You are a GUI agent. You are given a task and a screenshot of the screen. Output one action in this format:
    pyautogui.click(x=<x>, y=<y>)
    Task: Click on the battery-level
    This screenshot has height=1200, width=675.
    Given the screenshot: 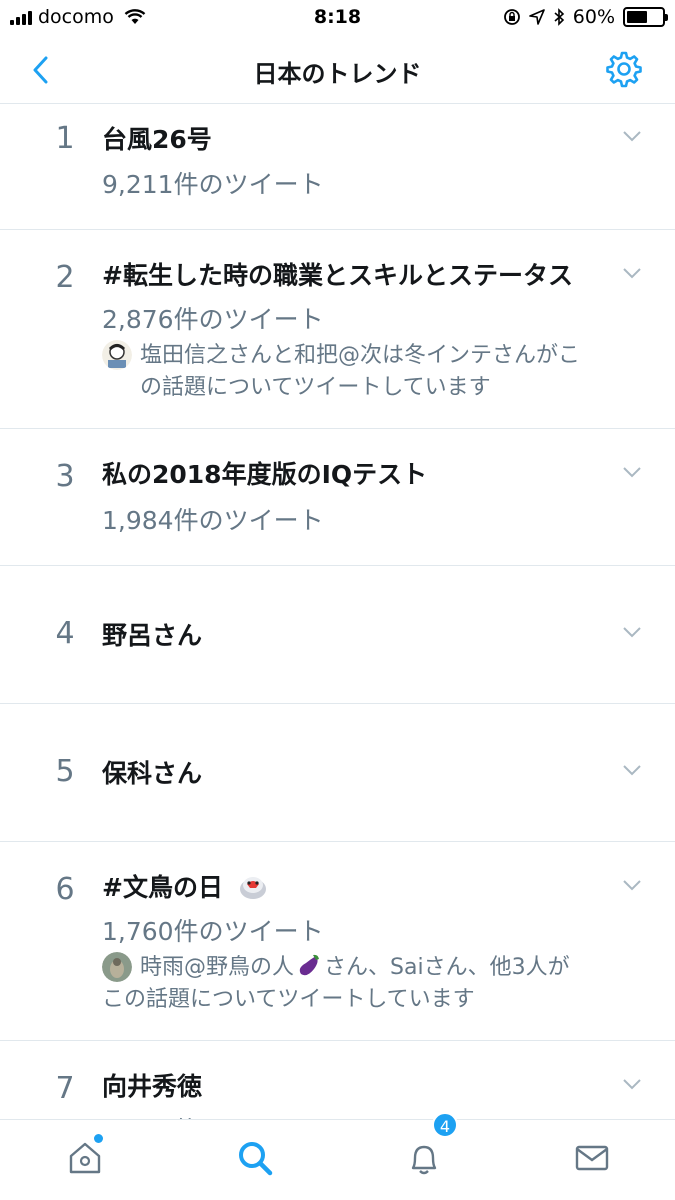 What is the action you would take?
    pyautogui.click(x=637, y=17)
    